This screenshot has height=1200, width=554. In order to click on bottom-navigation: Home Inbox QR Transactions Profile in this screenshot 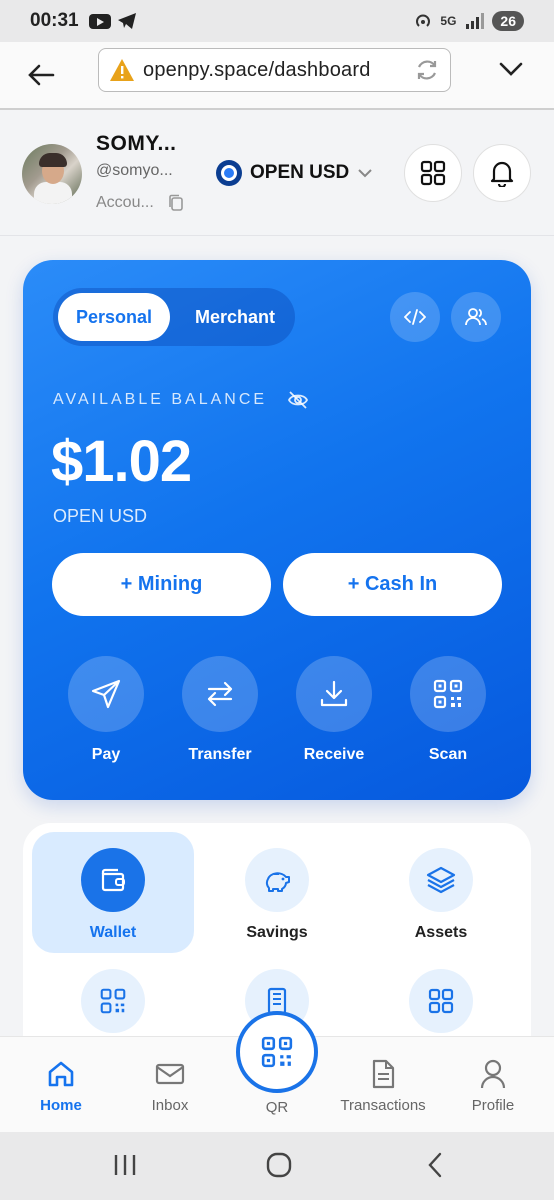, I will do `click(277, 1071)`.